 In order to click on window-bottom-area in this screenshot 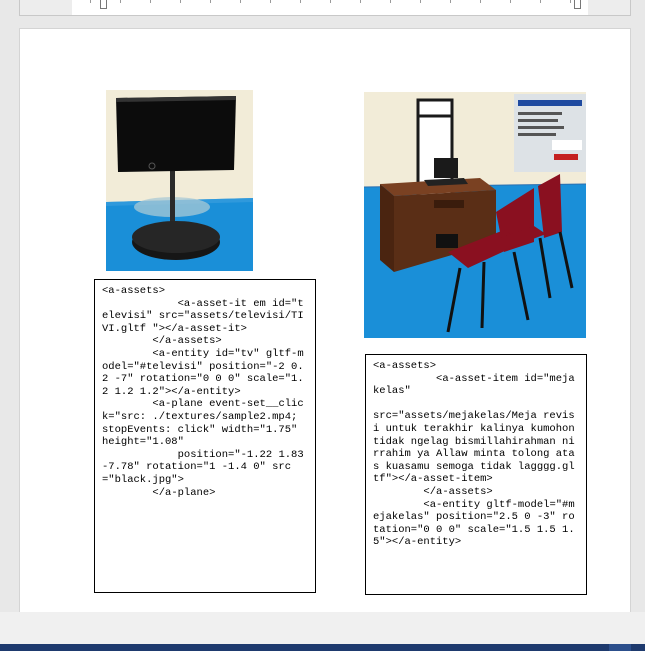, I will do `click(322, 628)`.